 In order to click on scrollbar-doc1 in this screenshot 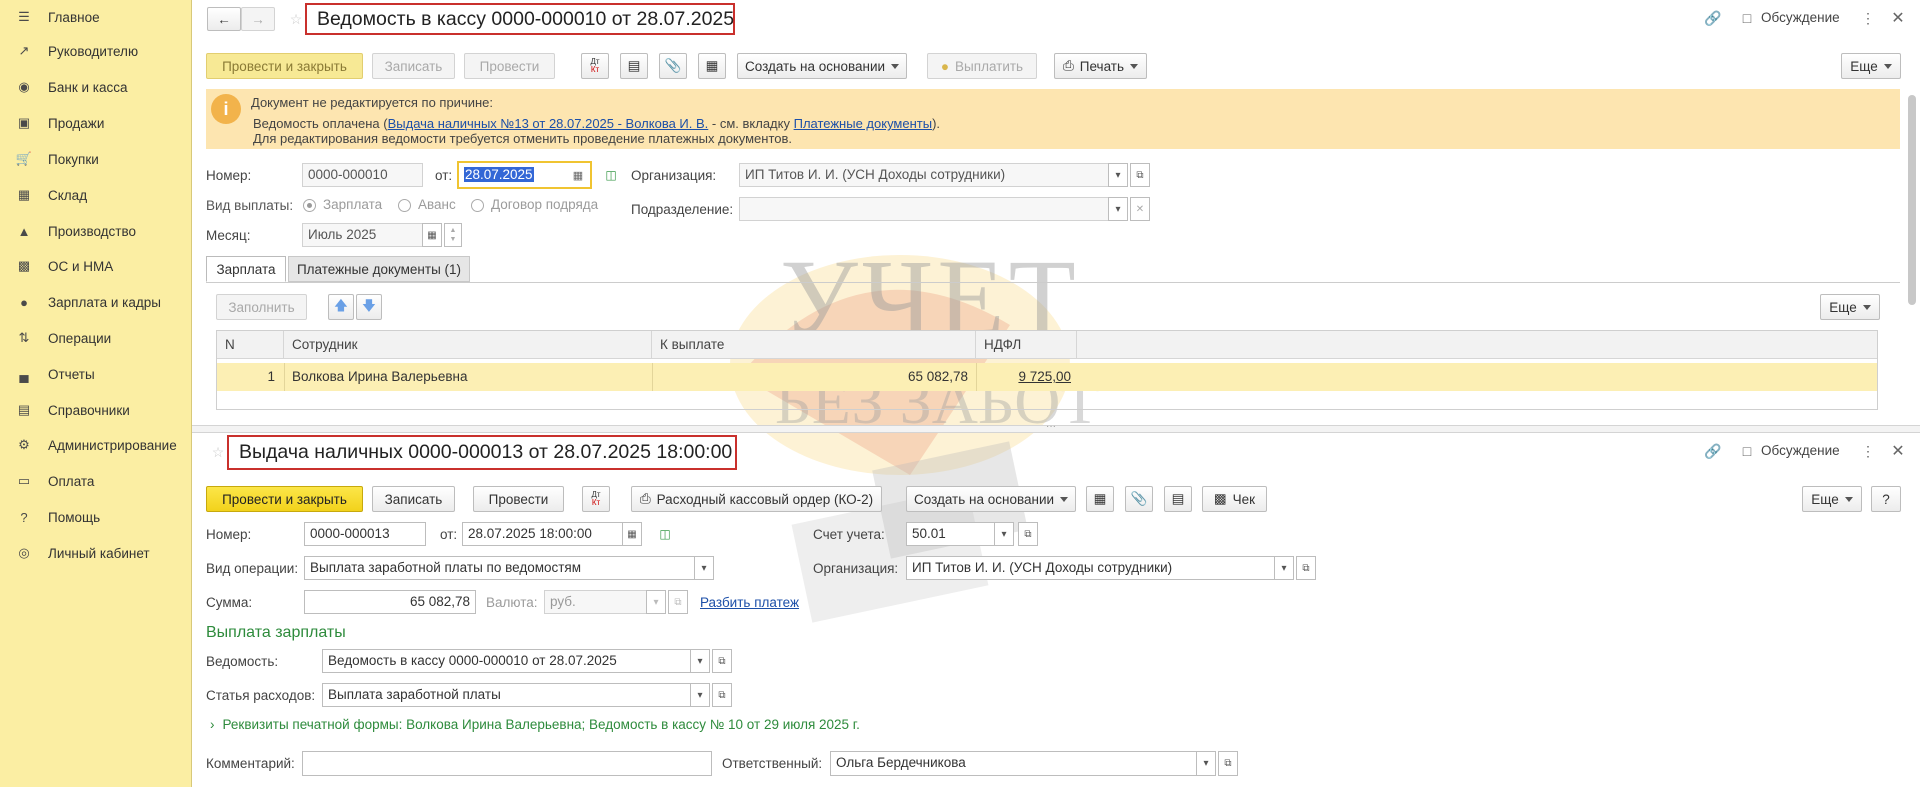, I will do `click(1912, 200)`.